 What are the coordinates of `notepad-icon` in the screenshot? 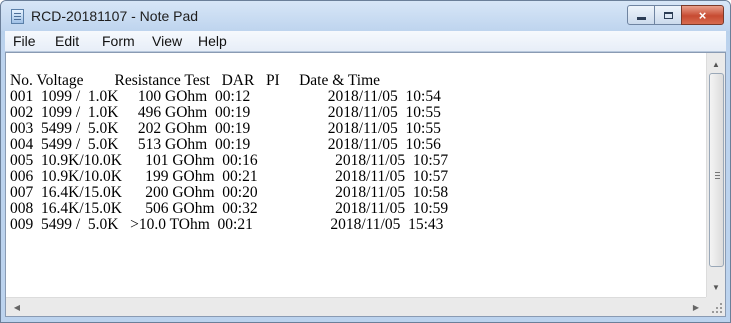 It's located at (17, 16).